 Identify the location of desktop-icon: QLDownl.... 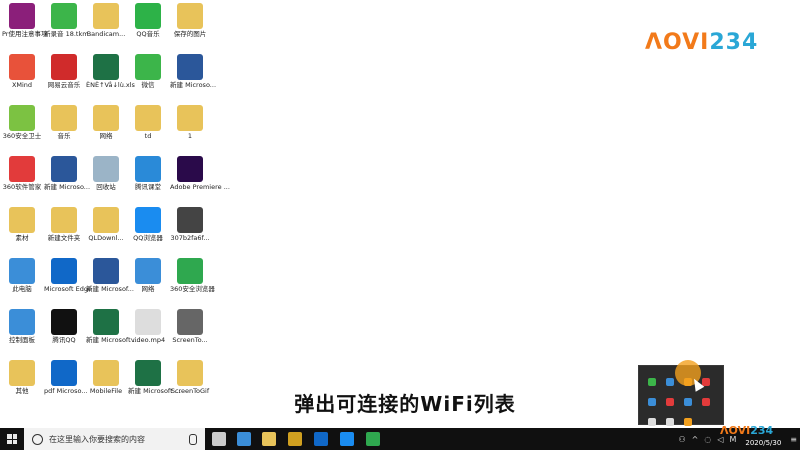
(106, 232).